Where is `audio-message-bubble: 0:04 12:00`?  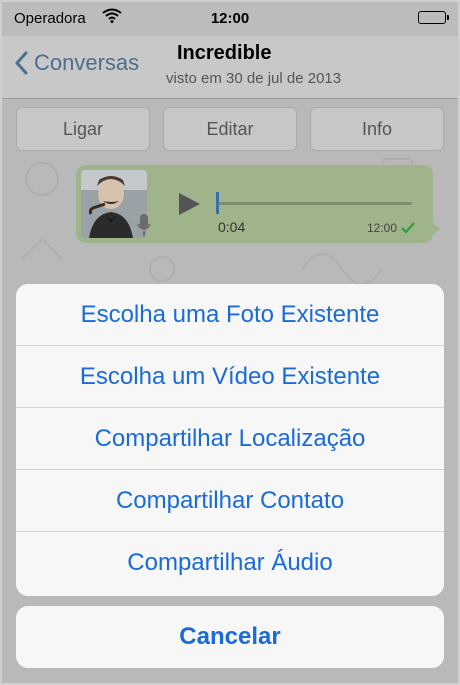 audio-message-bubble: 0:04 12:00 is located at coordinates (258, 204).